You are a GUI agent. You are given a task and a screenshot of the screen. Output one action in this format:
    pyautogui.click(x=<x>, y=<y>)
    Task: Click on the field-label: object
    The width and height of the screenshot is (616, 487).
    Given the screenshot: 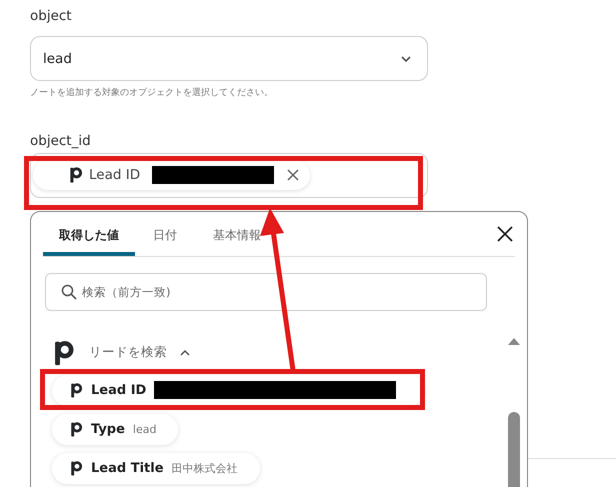 What is the action you would take?
    pyautogui.click(x=51, y=17)
    